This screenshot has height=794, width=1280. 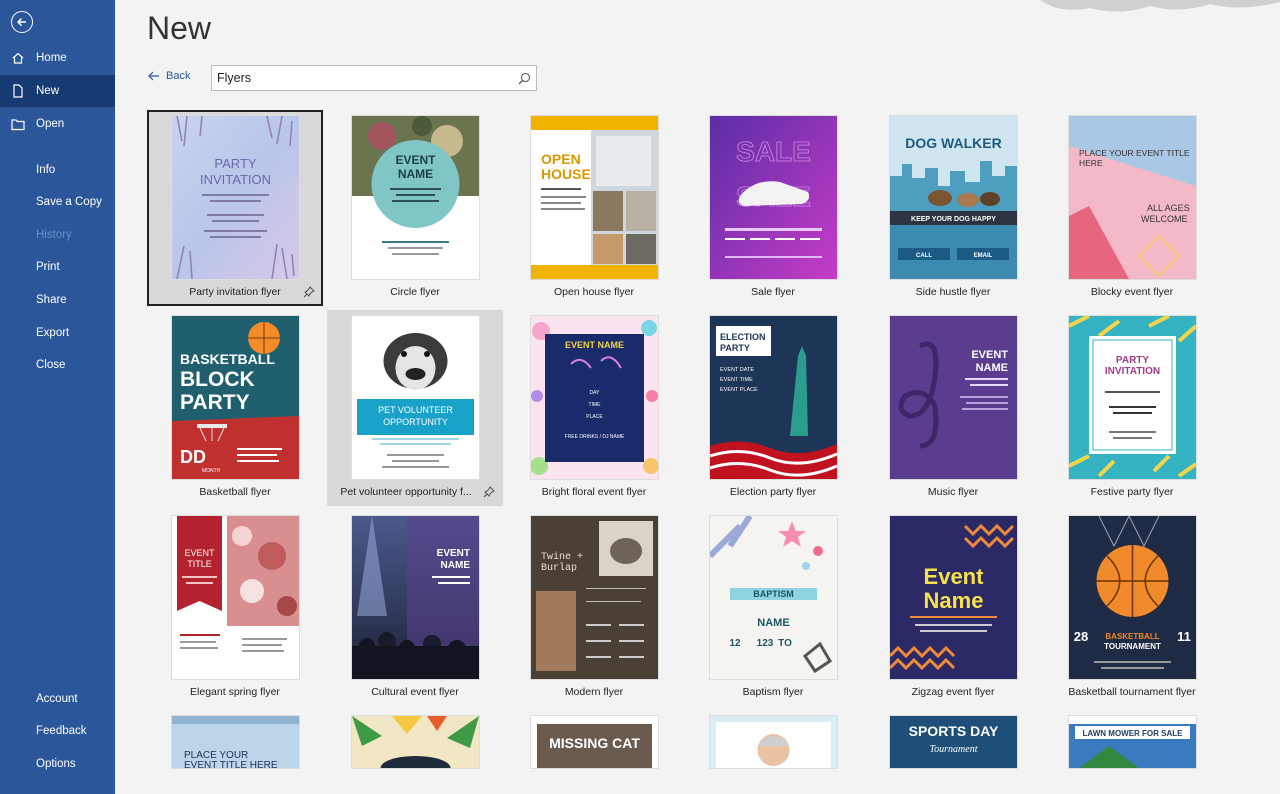 What do you see at coordinates (594, 345) in the screenshot?
I see `thumb-text: EVENT NAME` at bounding box center [594, 345].